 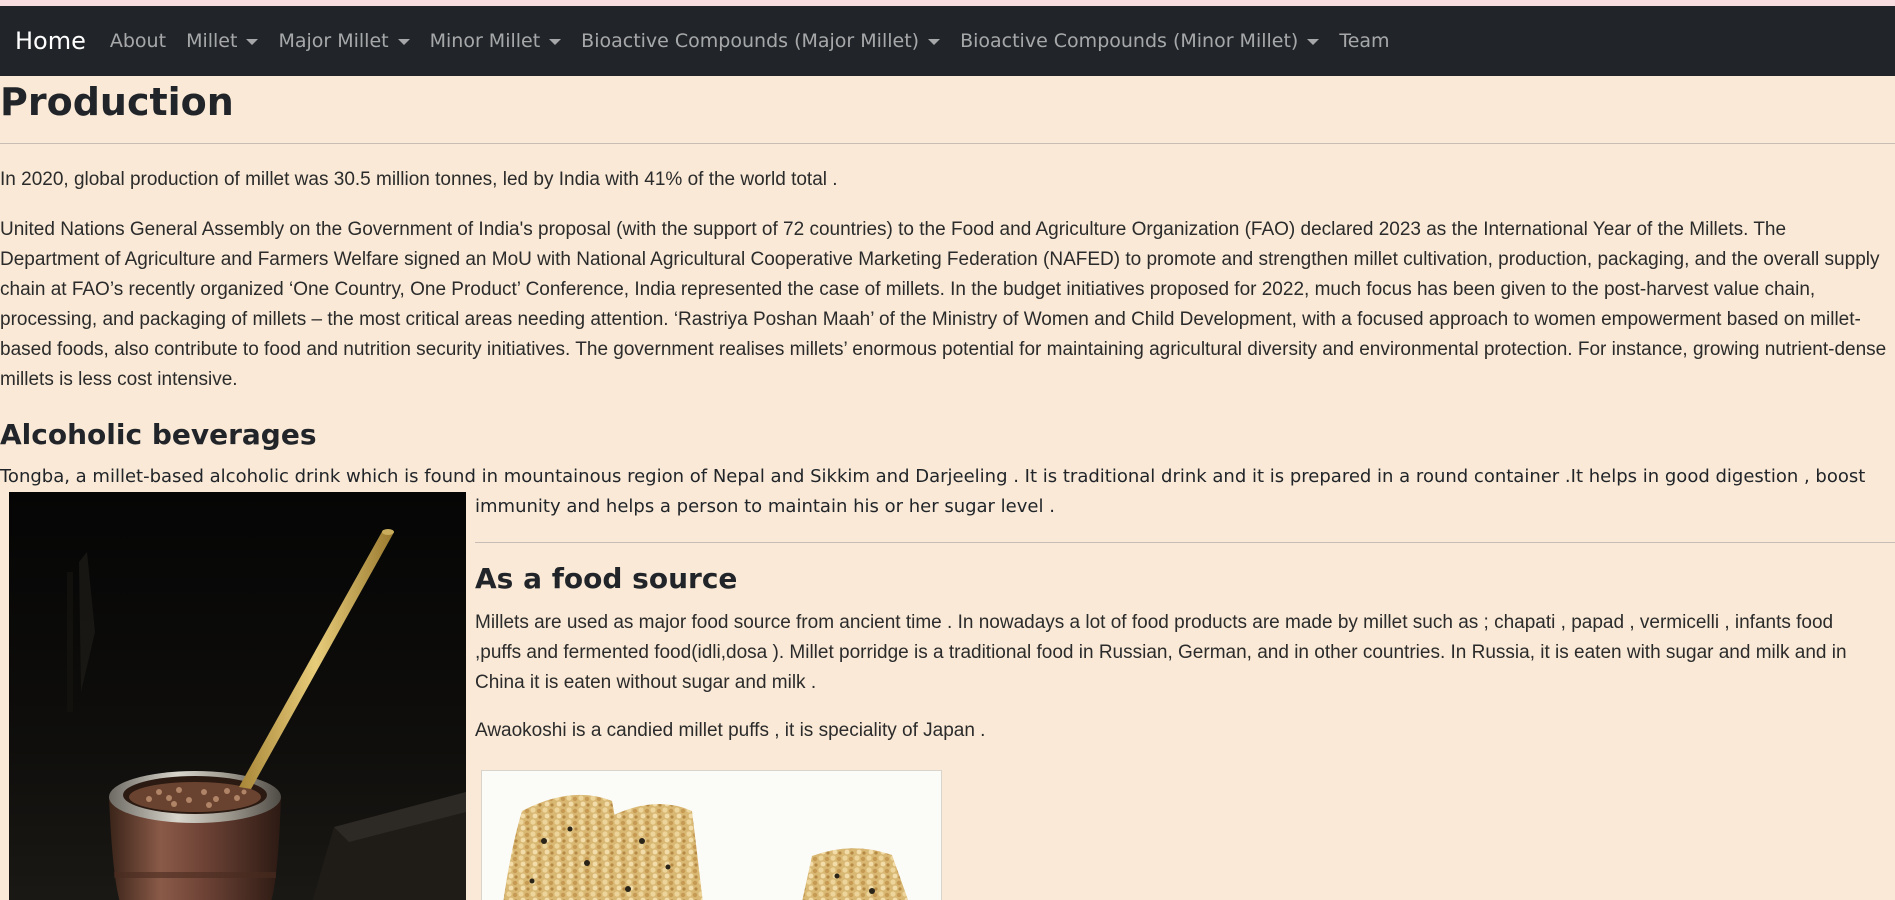 I want to click on food-source-heading: As a food source, so click(x=606, y=578).